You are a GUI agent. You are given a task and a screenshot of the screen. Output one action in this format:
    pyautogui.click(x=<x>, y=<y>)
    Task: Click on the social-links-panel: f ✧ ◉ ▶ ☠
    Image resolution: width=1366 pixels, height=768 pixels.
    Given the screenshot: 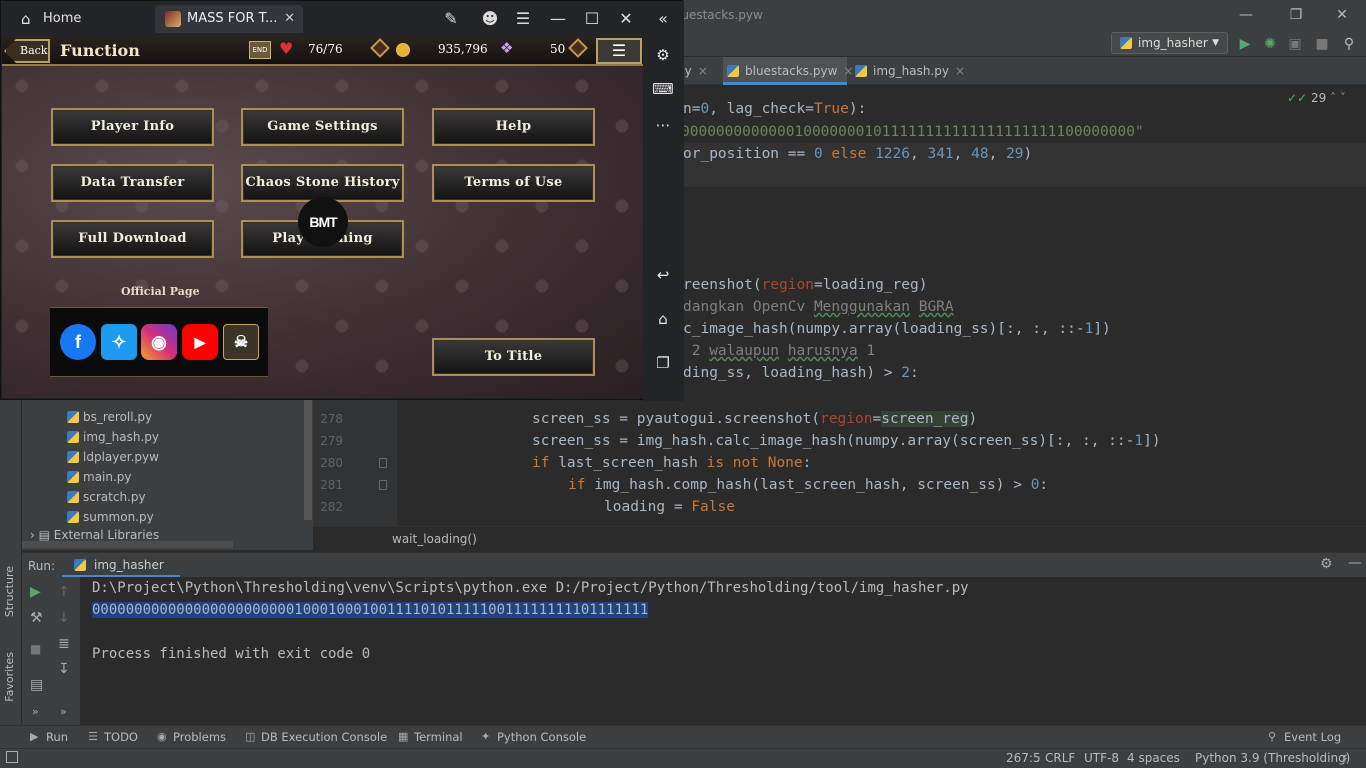 What is the action you would take?
    pyautogui.click(x=159, y=342)
    